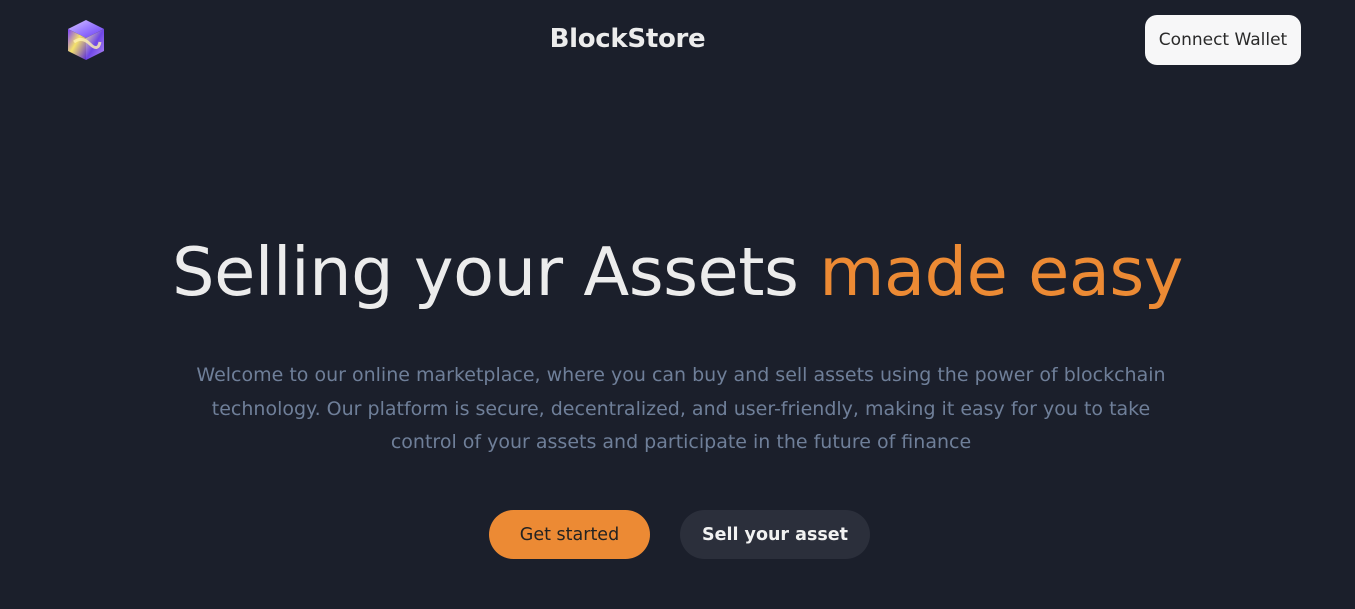 The image size is (1355, 609). What do you see at coordinates (1223, 40) in the screenshot?
I see `connect-wallet-button: Connect Wallet` at bounding box center [1223, 40].